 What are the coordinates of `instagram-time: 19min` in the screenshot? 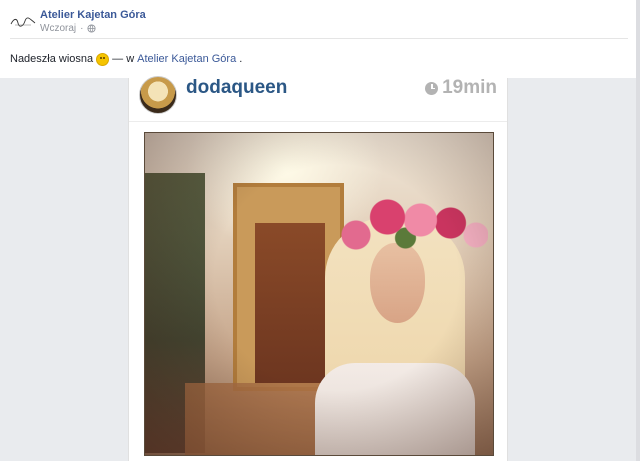 It's located at (461, 88).